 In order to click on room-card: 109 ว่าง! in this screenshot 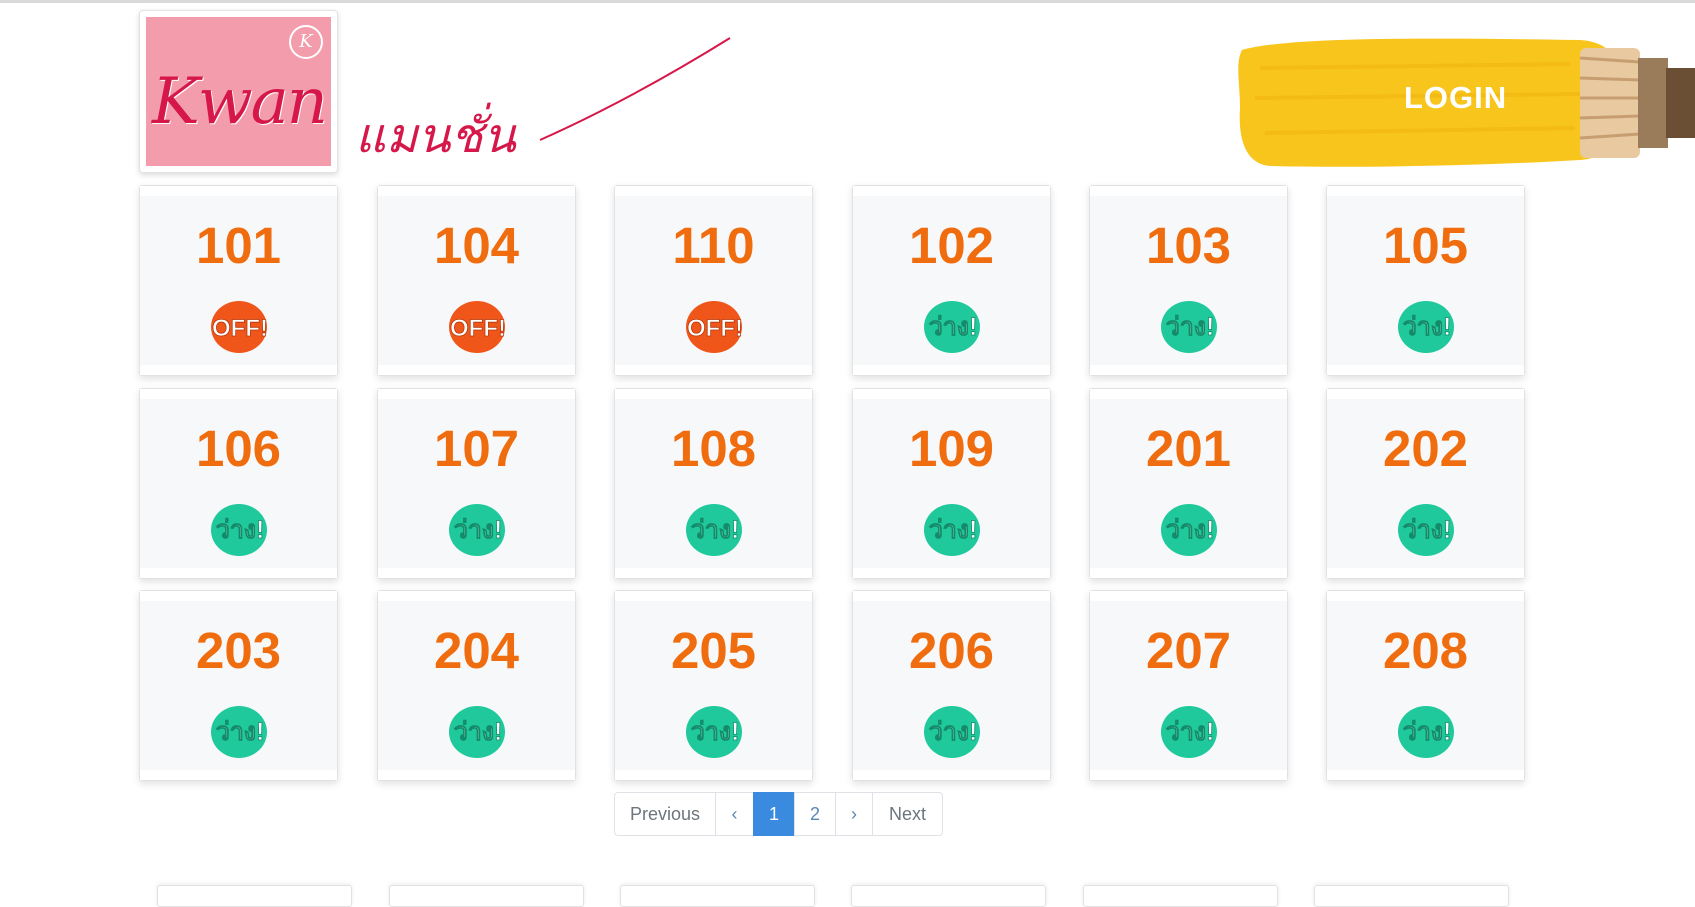, I will do `click(951, 483)`.